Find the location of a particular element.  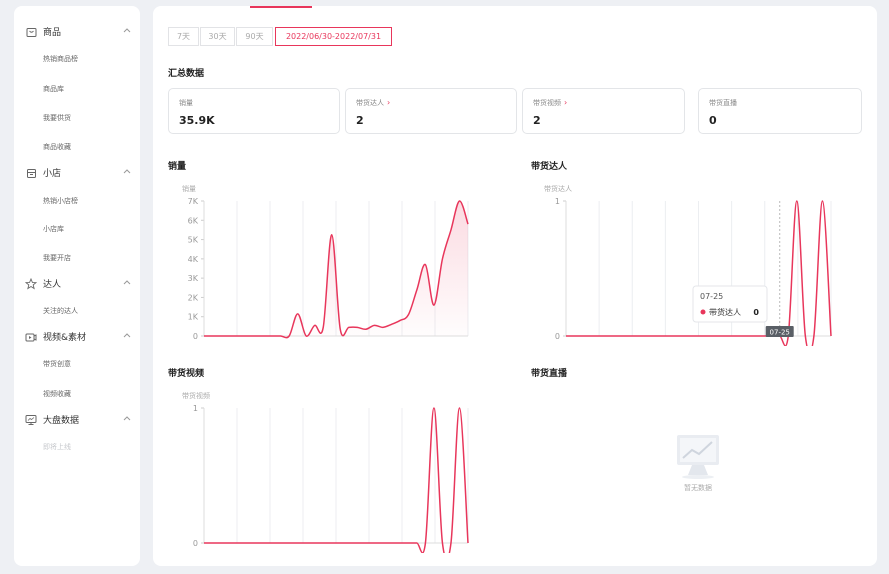

live-chart-title: 带货直播 is located at coordinates (549, 374).